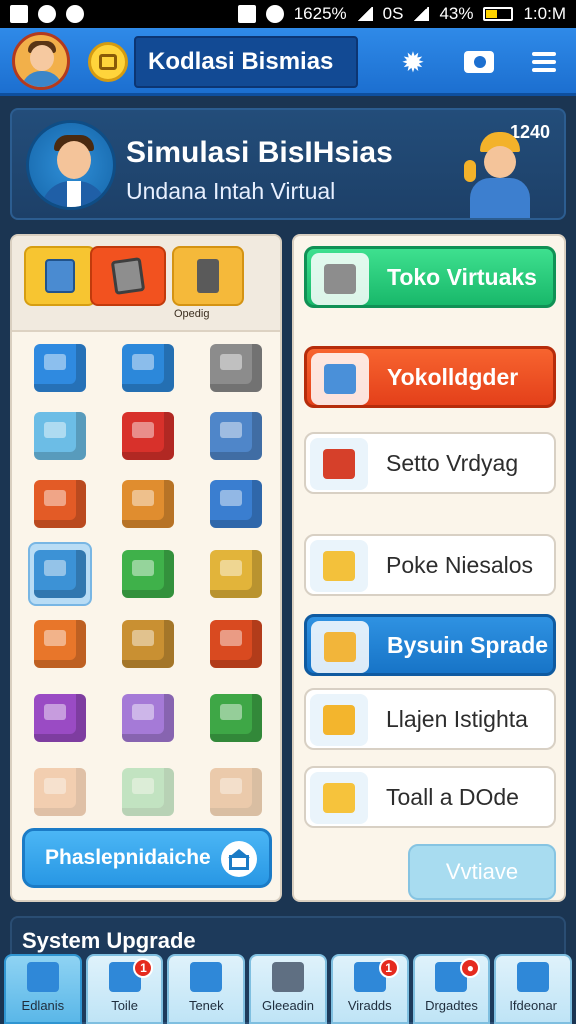  I want to click on menu-button-3: Setto Vrdyag, so click(430, 463).